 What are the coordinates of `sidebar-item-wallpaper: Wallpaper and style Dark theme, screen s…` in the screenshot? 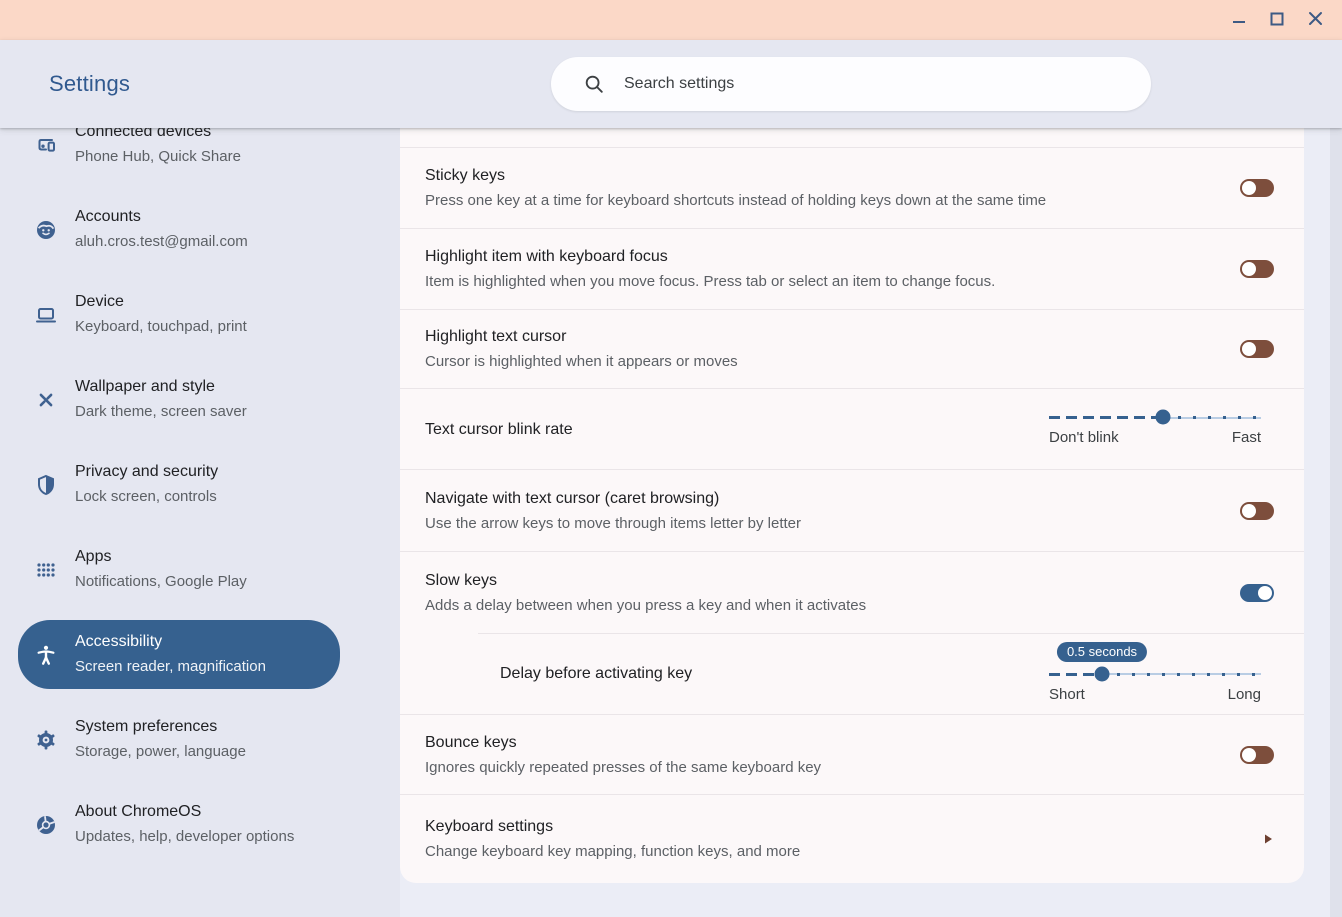 It's located at (179, 399).